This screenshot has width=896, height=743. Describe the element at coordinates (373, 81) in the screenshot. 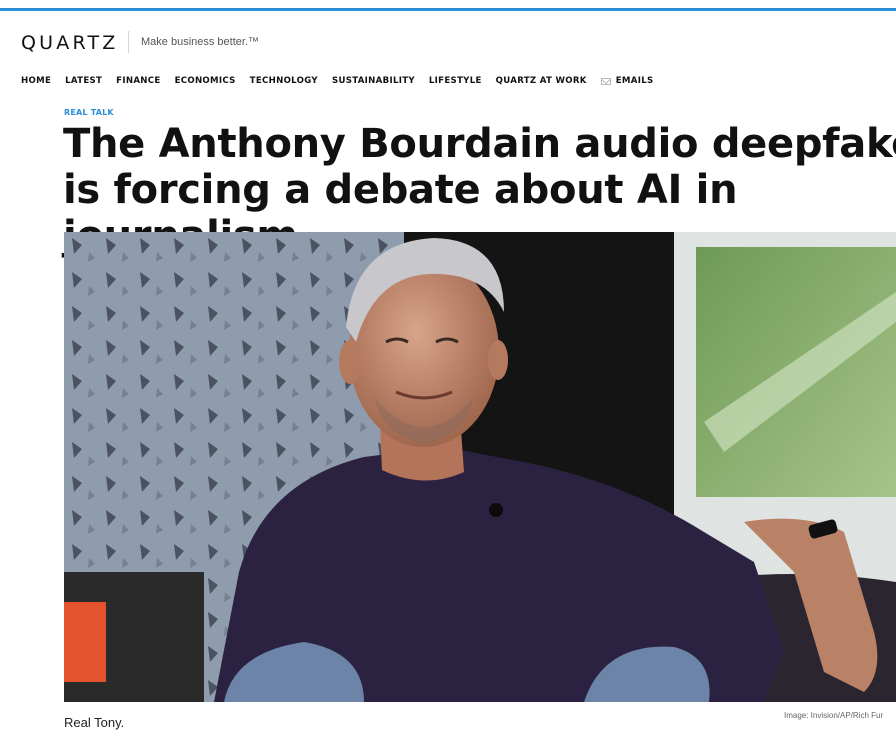

I see `nav-item-sustainability: SUSTAINABILITY` at that location.